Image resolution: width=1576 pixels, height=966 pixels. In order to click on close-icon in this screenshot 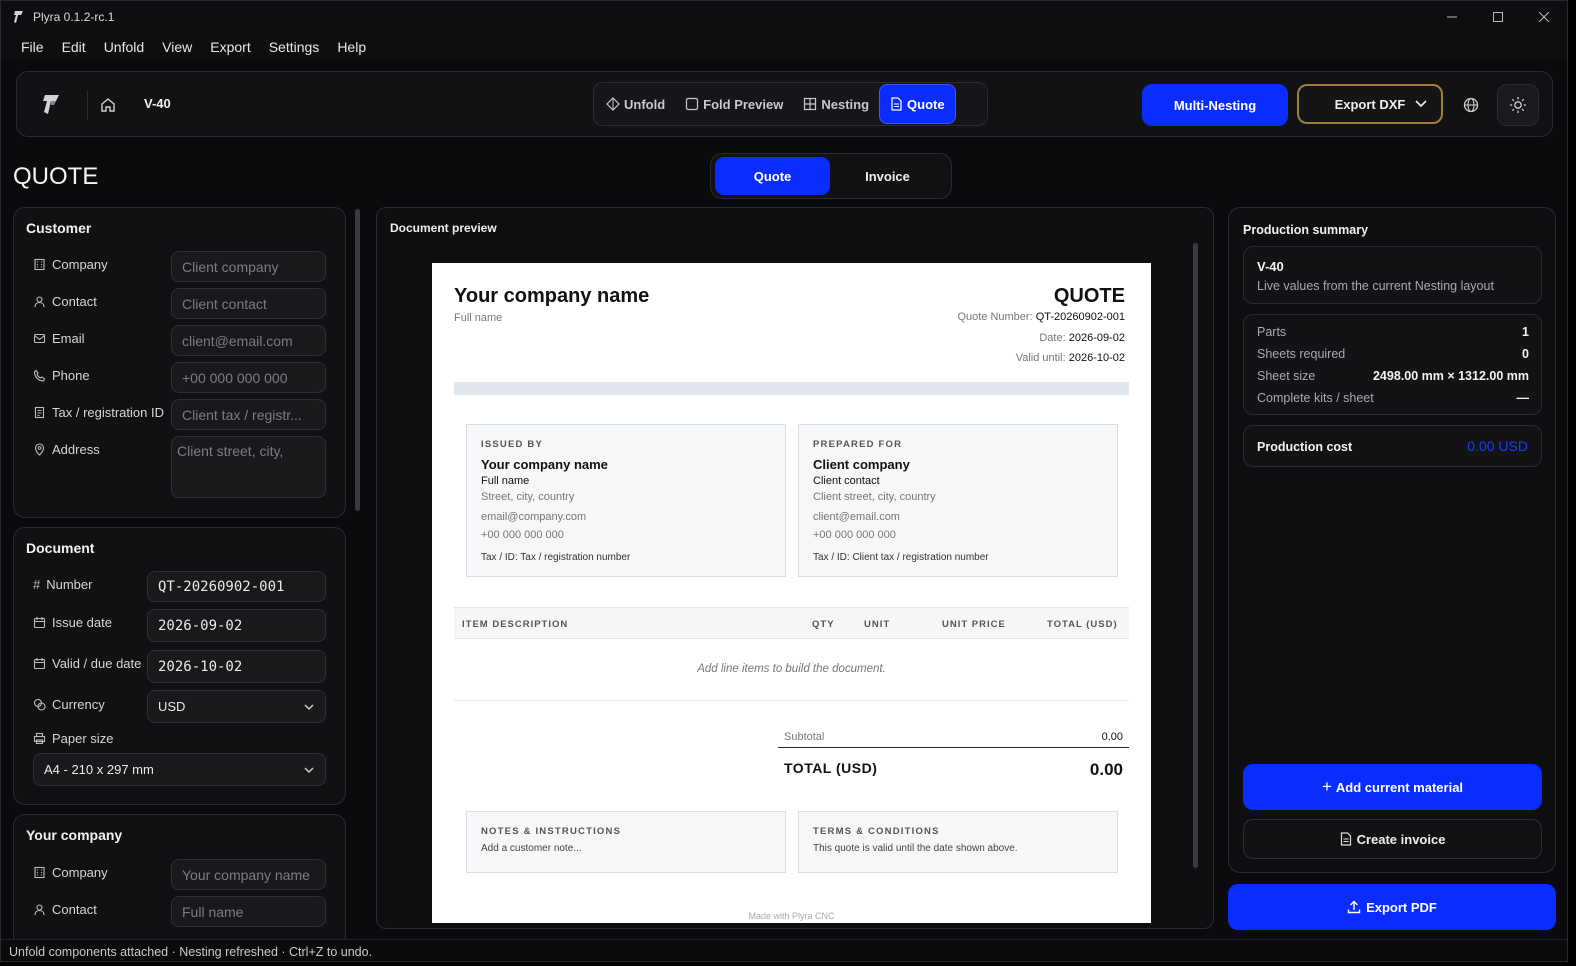, I will do `click(1544, 16)`.